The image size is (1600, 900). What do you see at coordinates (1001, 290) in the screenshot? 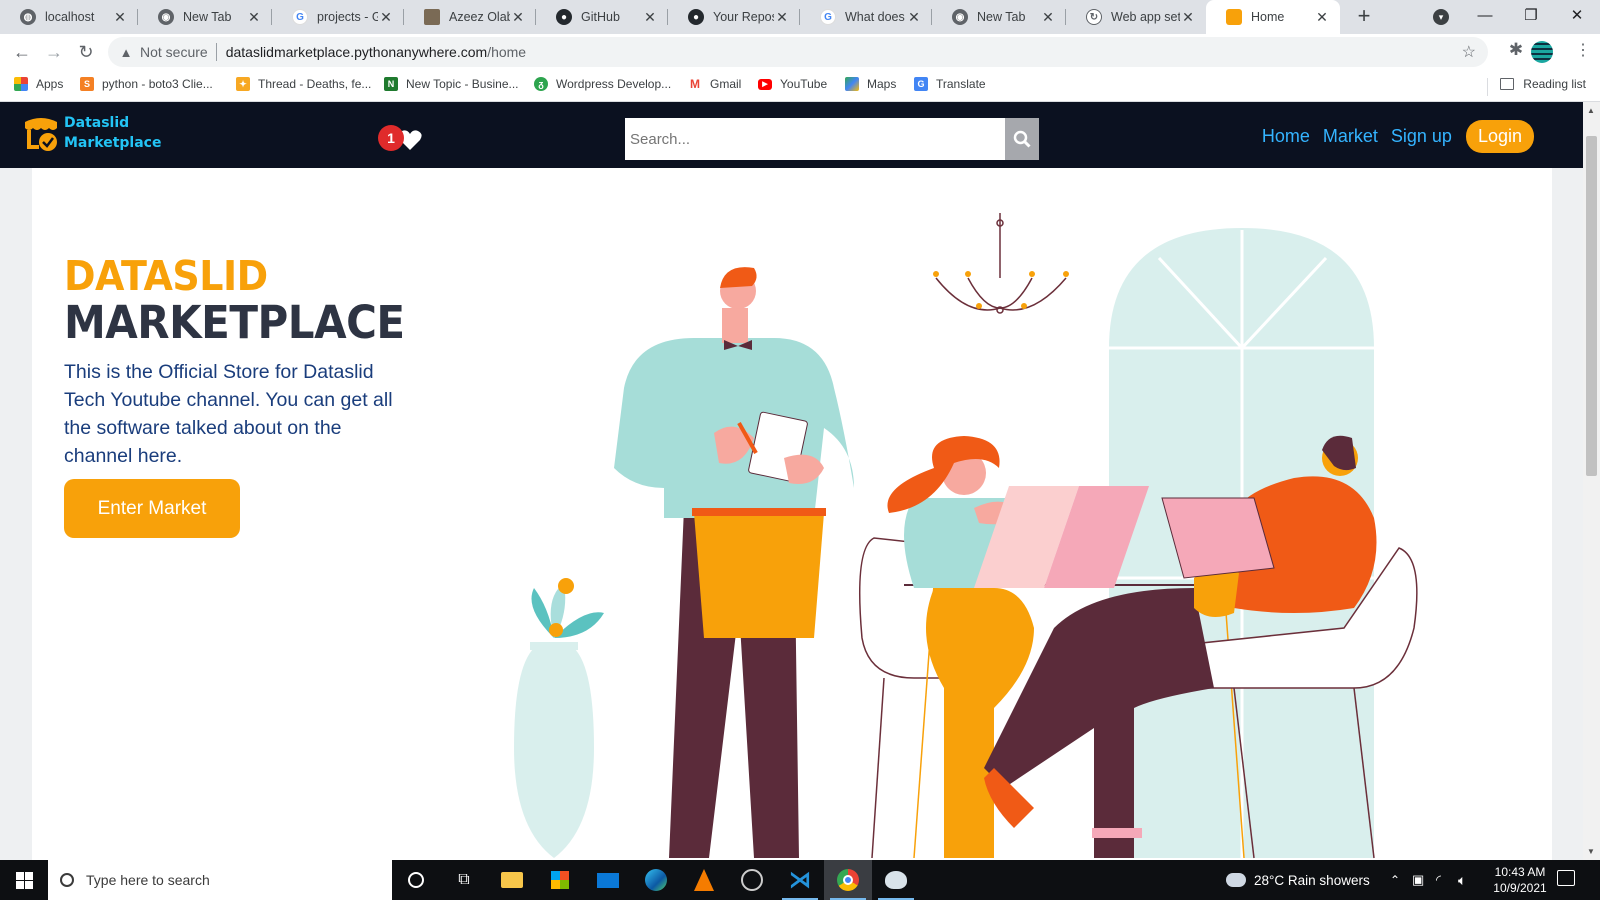
I see `chandelier-lights` at bounding box center [1001, 290].